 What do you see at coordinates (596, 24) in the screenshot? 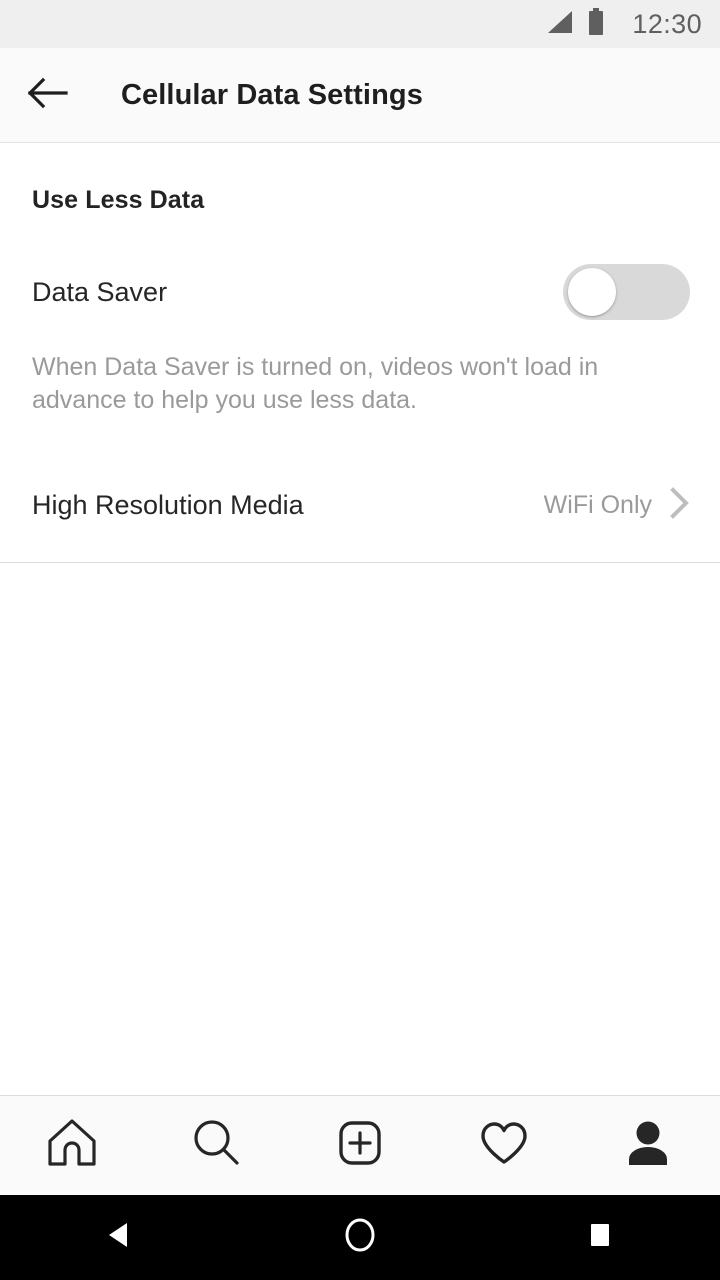
I see `battery-icon` at bounding box center [596, 24].